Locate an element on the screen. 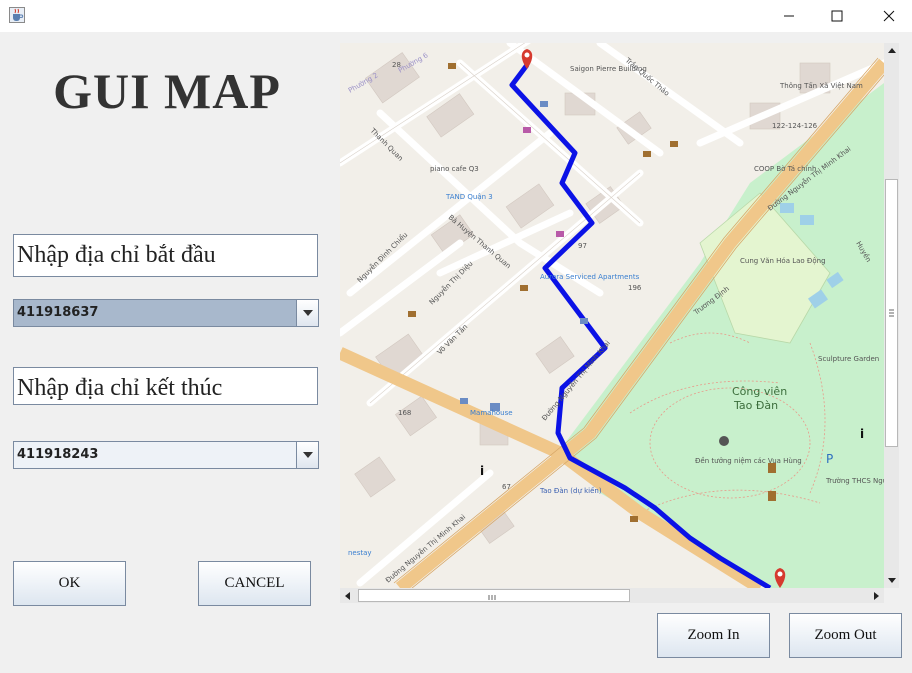  map-label: 196 is located at coordinates (635, 288).